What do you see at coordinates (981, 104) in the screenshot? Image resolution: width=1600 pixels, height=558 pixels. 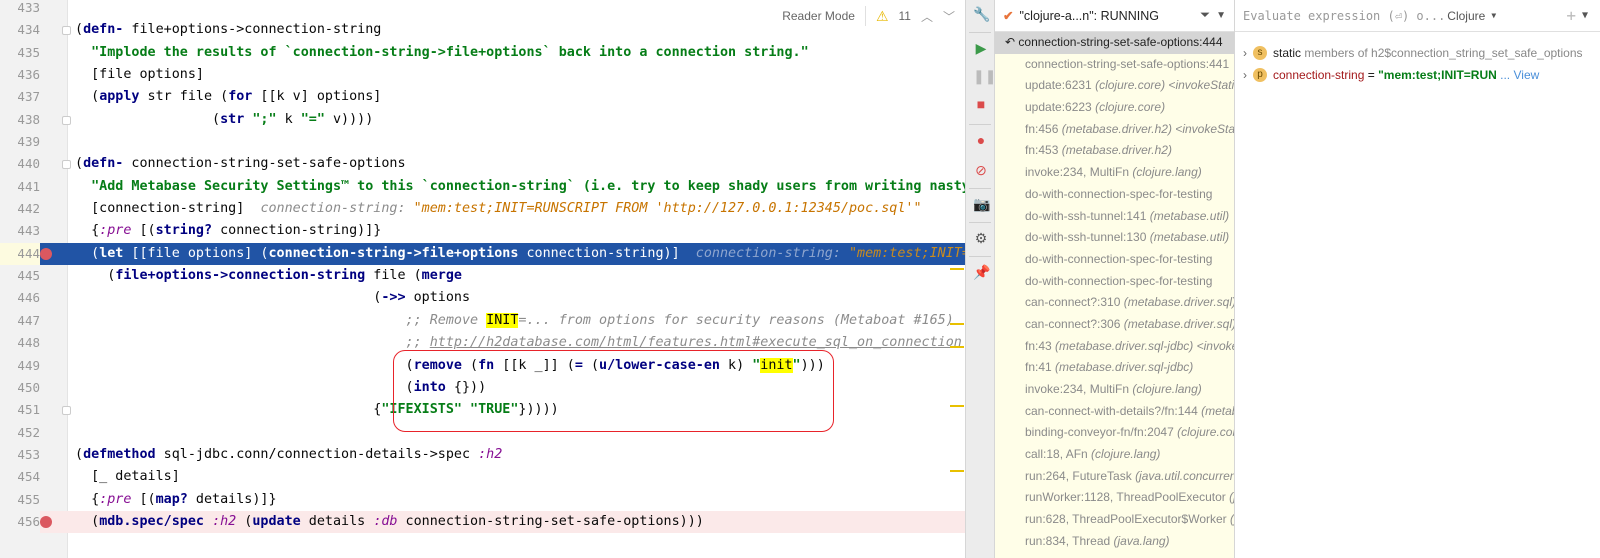 I see `stop-icon: ■` at bounding box center [981, 104].